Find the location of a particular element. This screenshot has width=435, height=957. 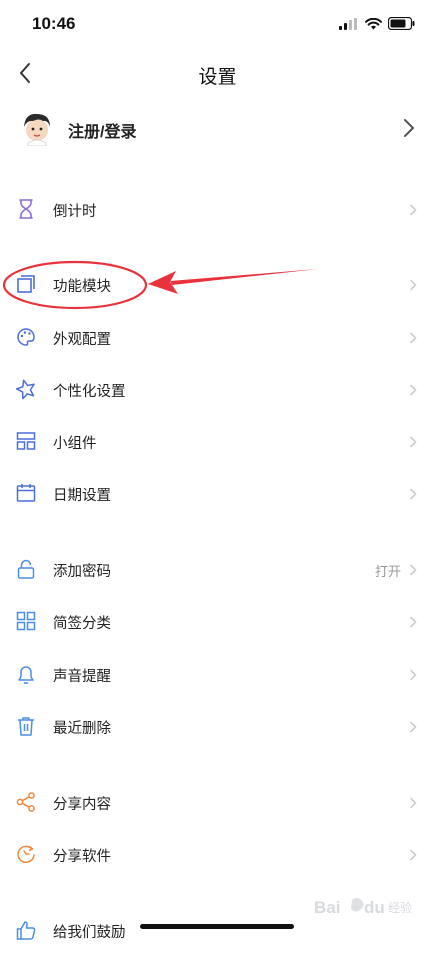

palette-icon is located at coordinates (26, 337).